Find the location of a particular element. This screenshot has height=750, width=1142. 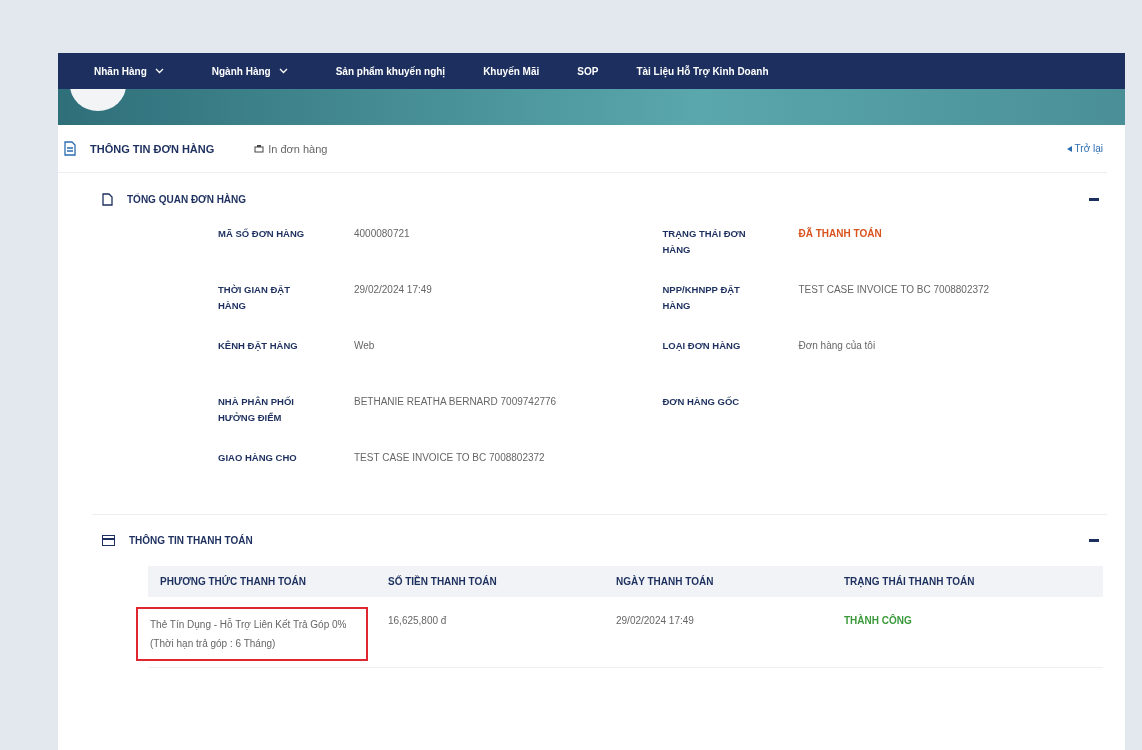

print-link: In đơn hàng is located at coordinates (291, 148).